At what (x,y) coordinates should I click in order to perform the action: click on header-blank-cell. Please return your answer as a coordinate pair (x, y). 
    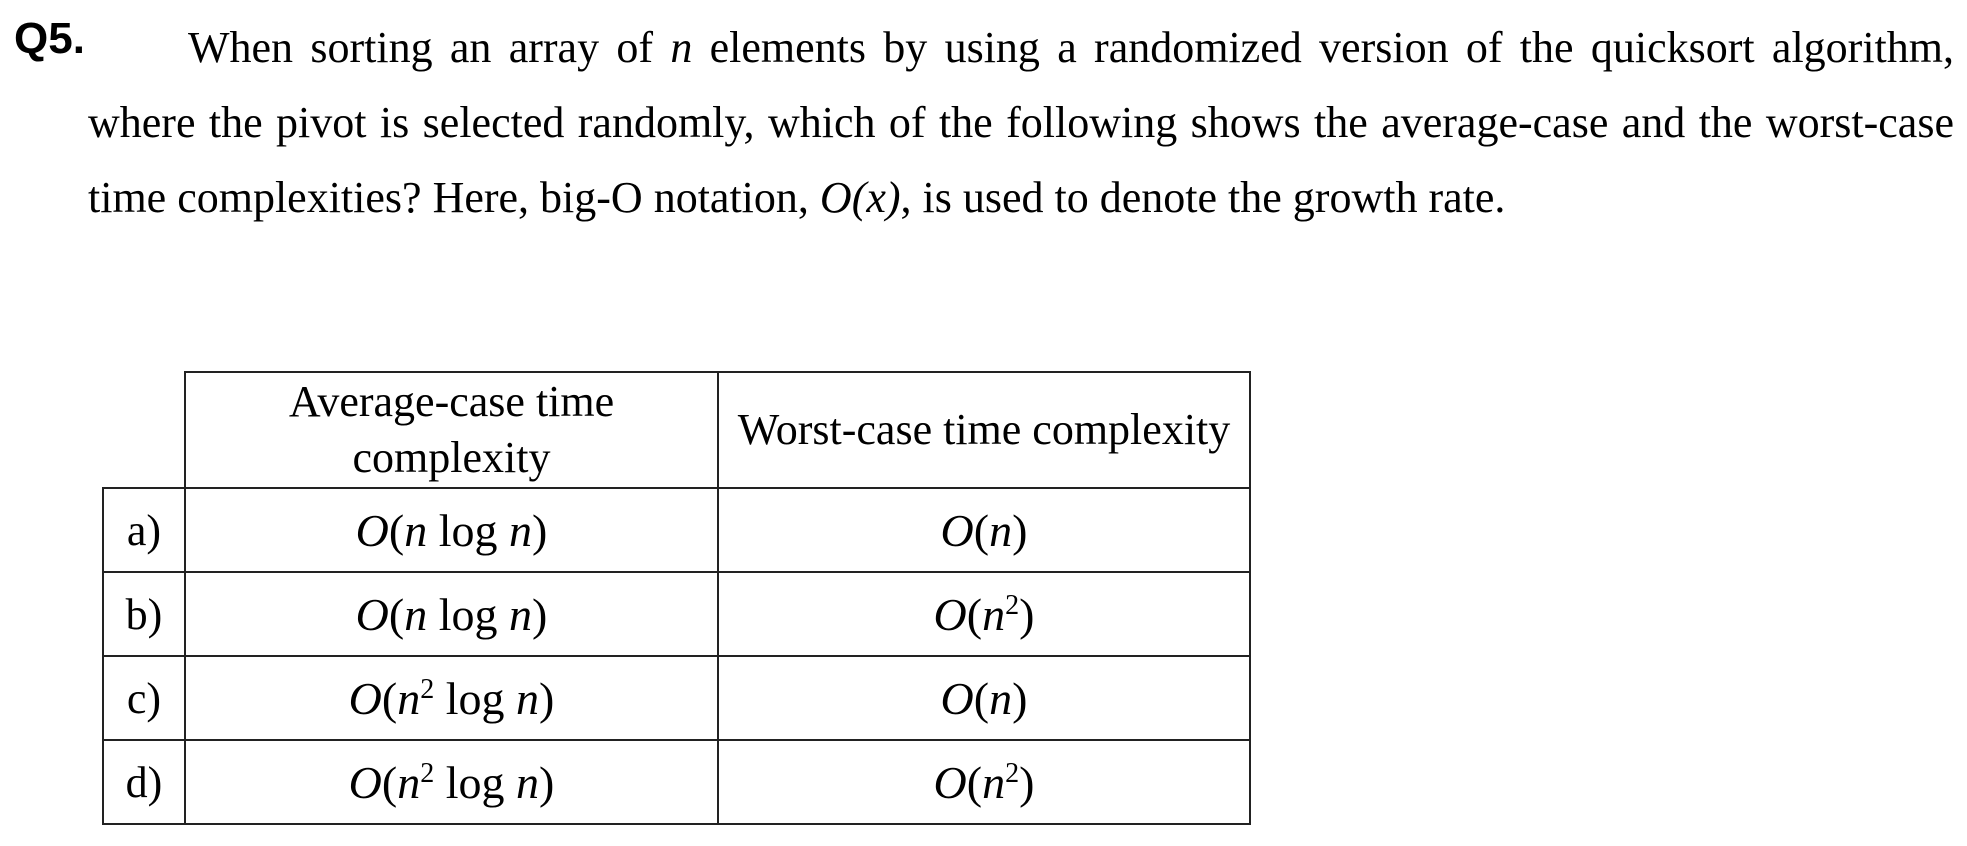
    Looking at the image, I should click on (144, 430).